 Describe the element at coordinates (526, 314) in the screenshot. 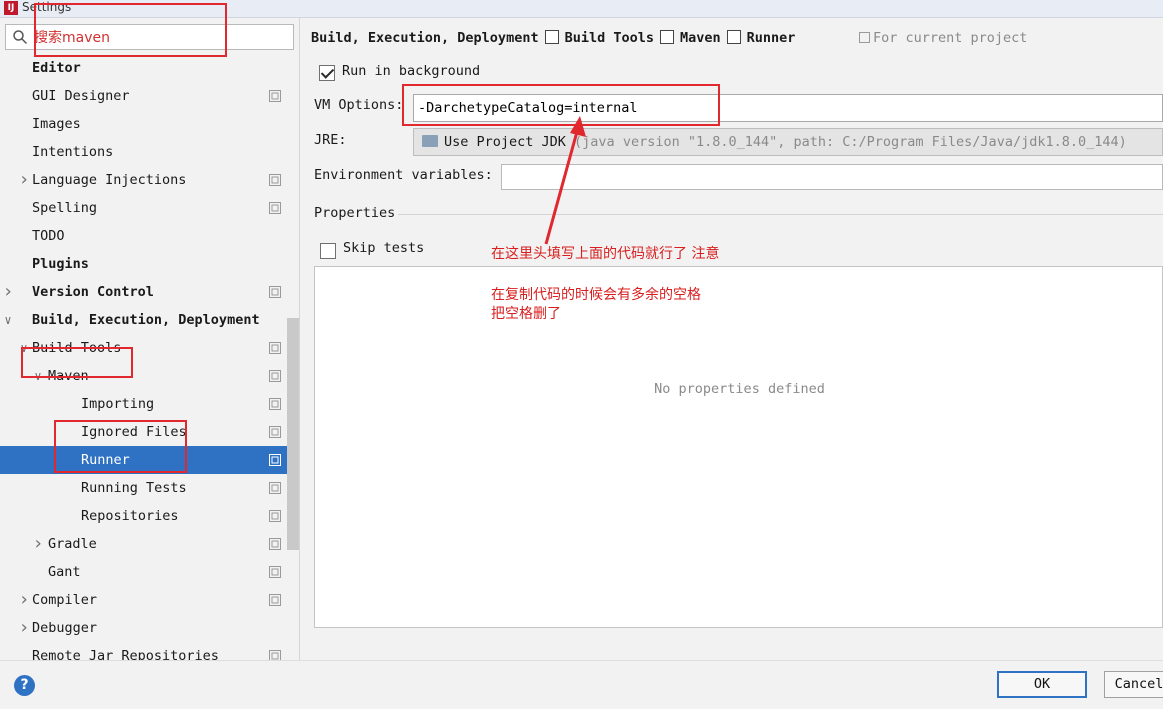

I see `annotation-text-line3: 把空格删了` at that location.